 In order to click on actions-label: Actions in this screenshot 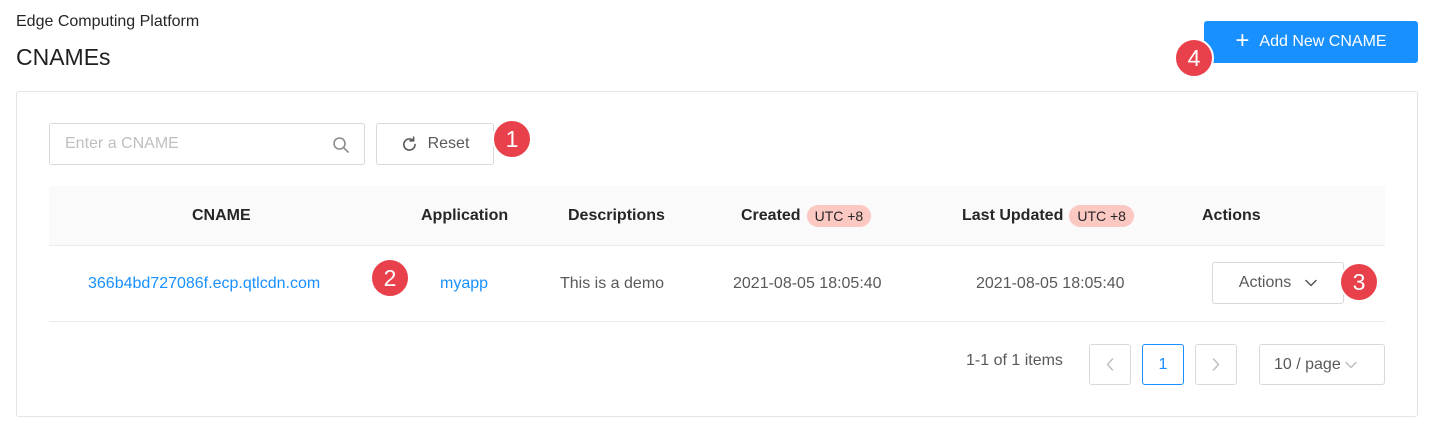, I will do `click(1265, 282)`.